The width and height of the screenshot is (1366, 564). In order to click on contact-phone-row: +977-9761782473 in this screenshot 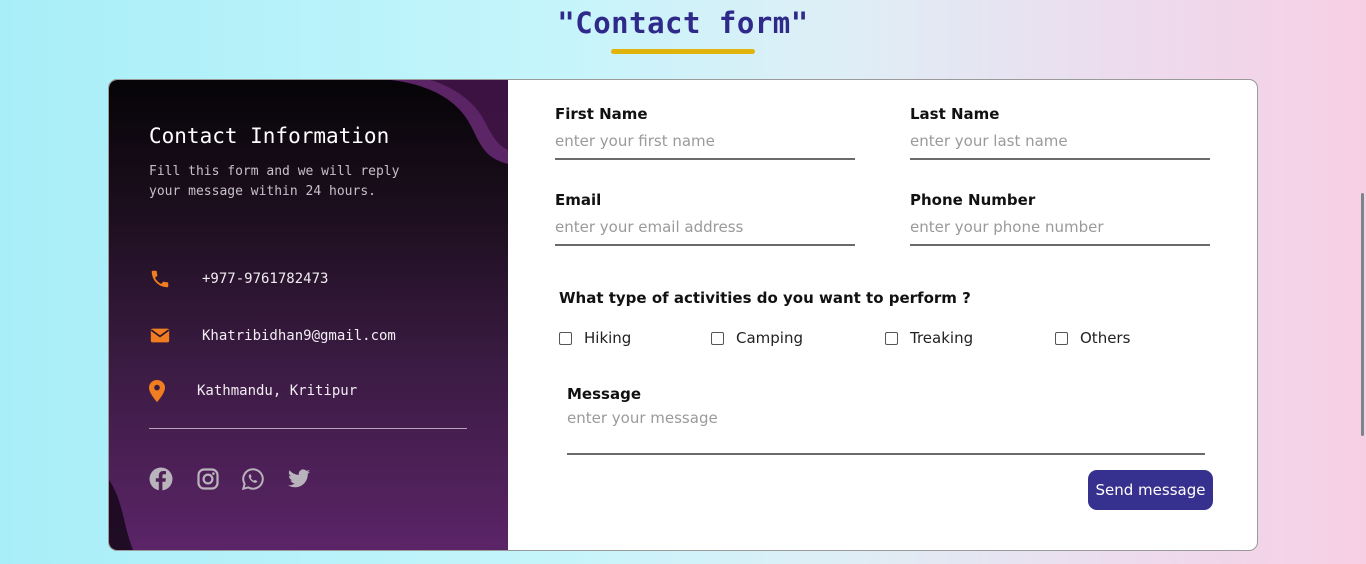, I will do `click(279, 280)`.